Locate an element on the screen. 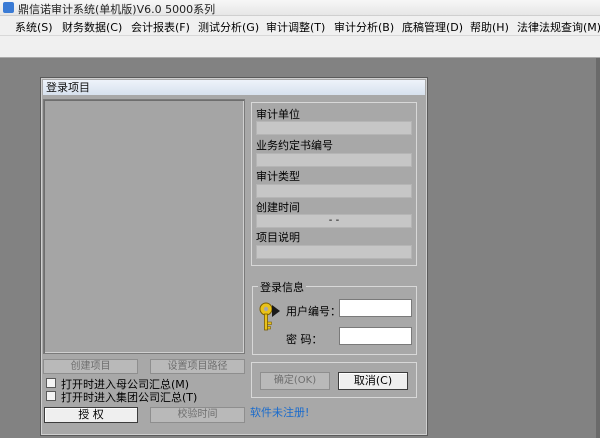 The image size is (600, 438). group-summary-label: 打开时进入集团公司汇总(T) is located at coordinates (129, 397).